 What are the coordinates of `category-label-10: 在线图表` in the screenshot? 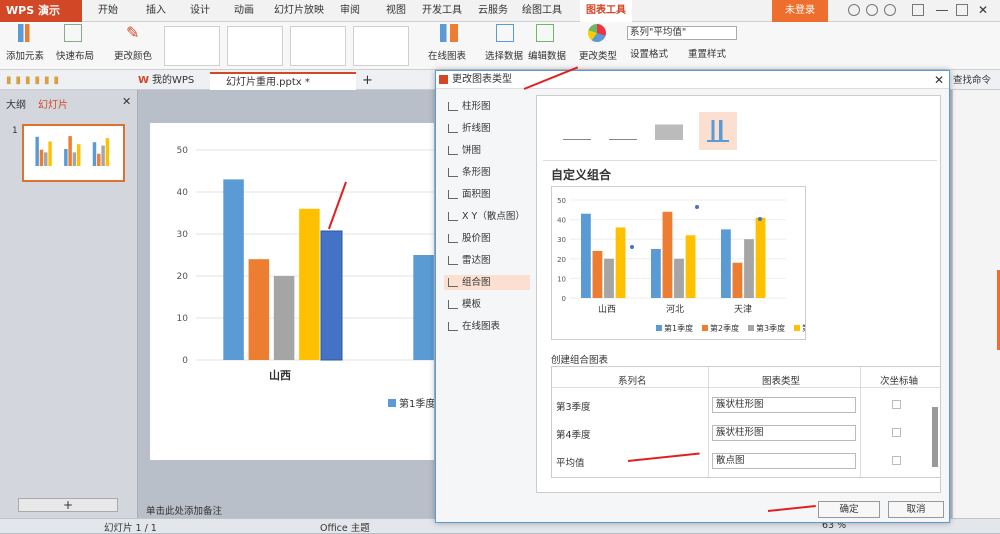 It's located at (481, 326).